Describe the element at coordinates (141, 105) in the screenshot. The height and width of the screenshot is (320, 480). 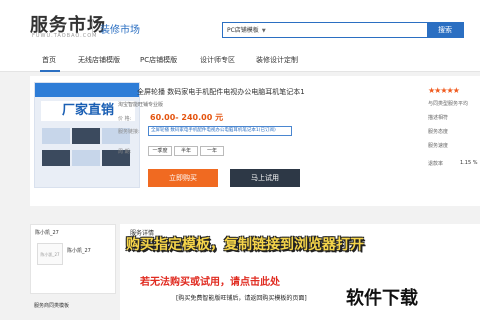
I see `product-shop-type: 淘宝智能旺铺专业版` at that location.